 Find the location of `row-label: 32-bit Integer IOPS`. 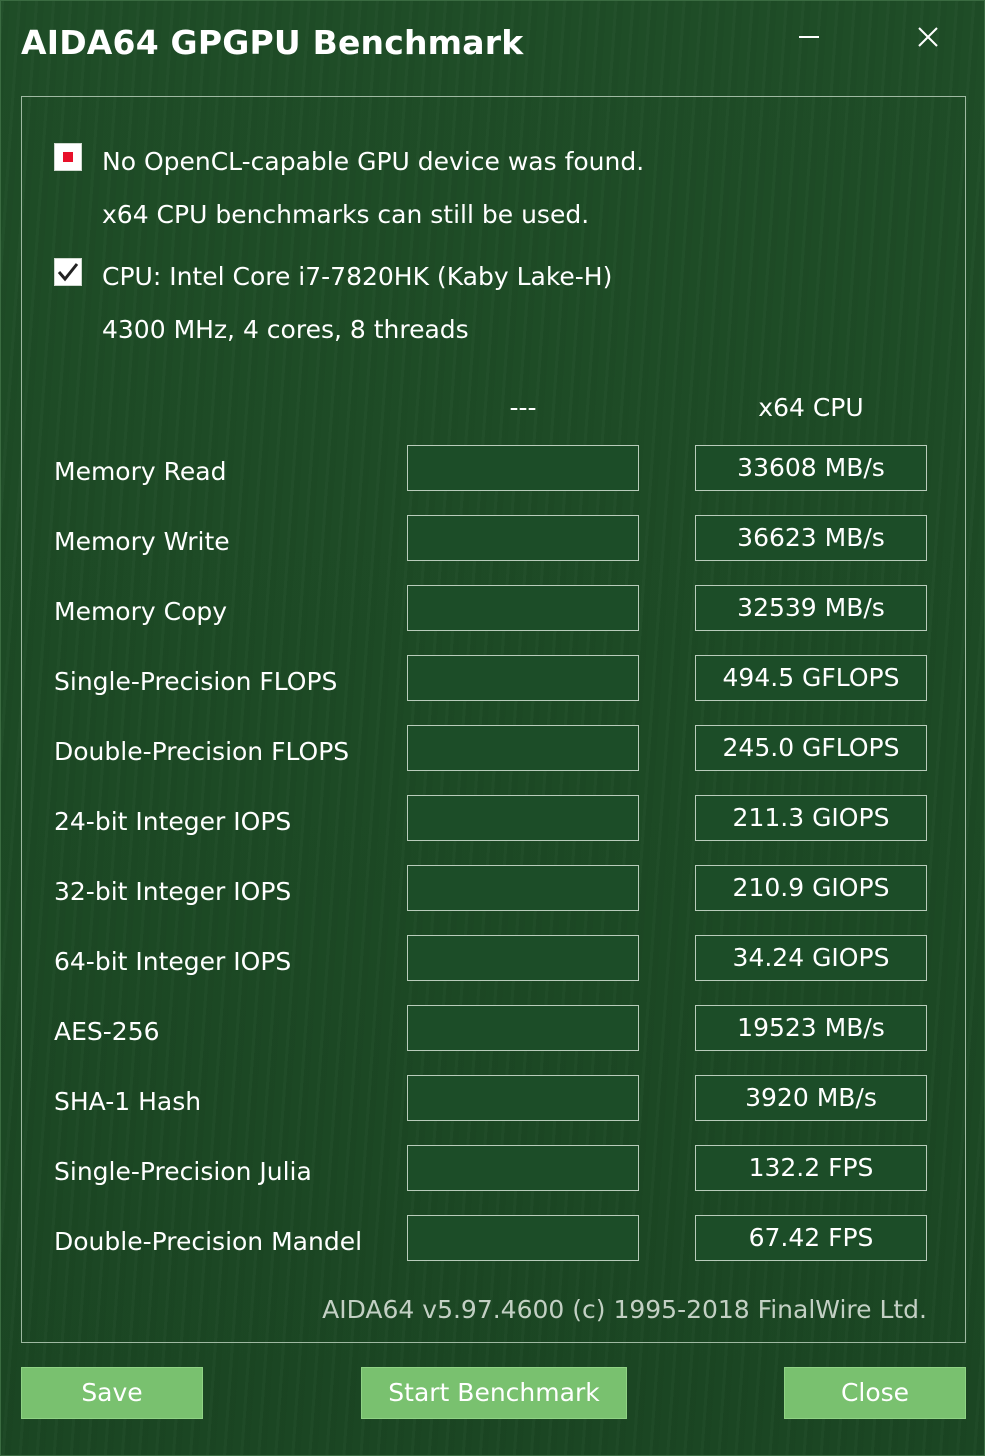

row-label: 32-bit Integer IOPS is located at coordinates (173, 891).